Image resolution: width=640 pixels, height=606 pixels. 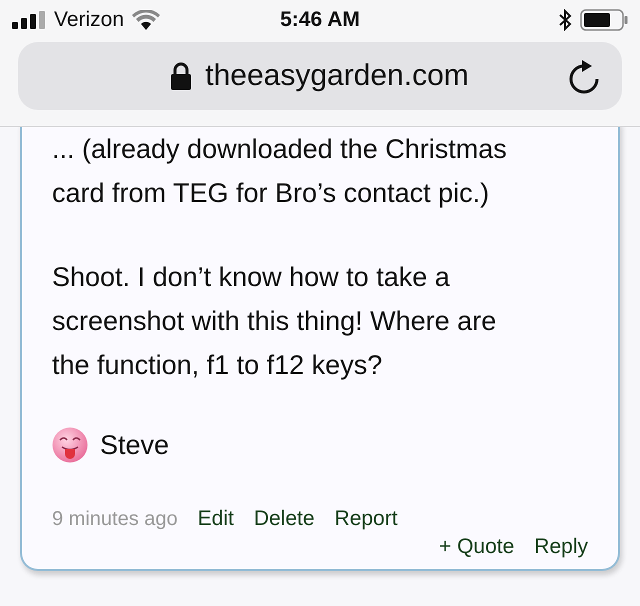 I want to click on post-timestamp: 9 minutes ago, so click(x=115, y=519).